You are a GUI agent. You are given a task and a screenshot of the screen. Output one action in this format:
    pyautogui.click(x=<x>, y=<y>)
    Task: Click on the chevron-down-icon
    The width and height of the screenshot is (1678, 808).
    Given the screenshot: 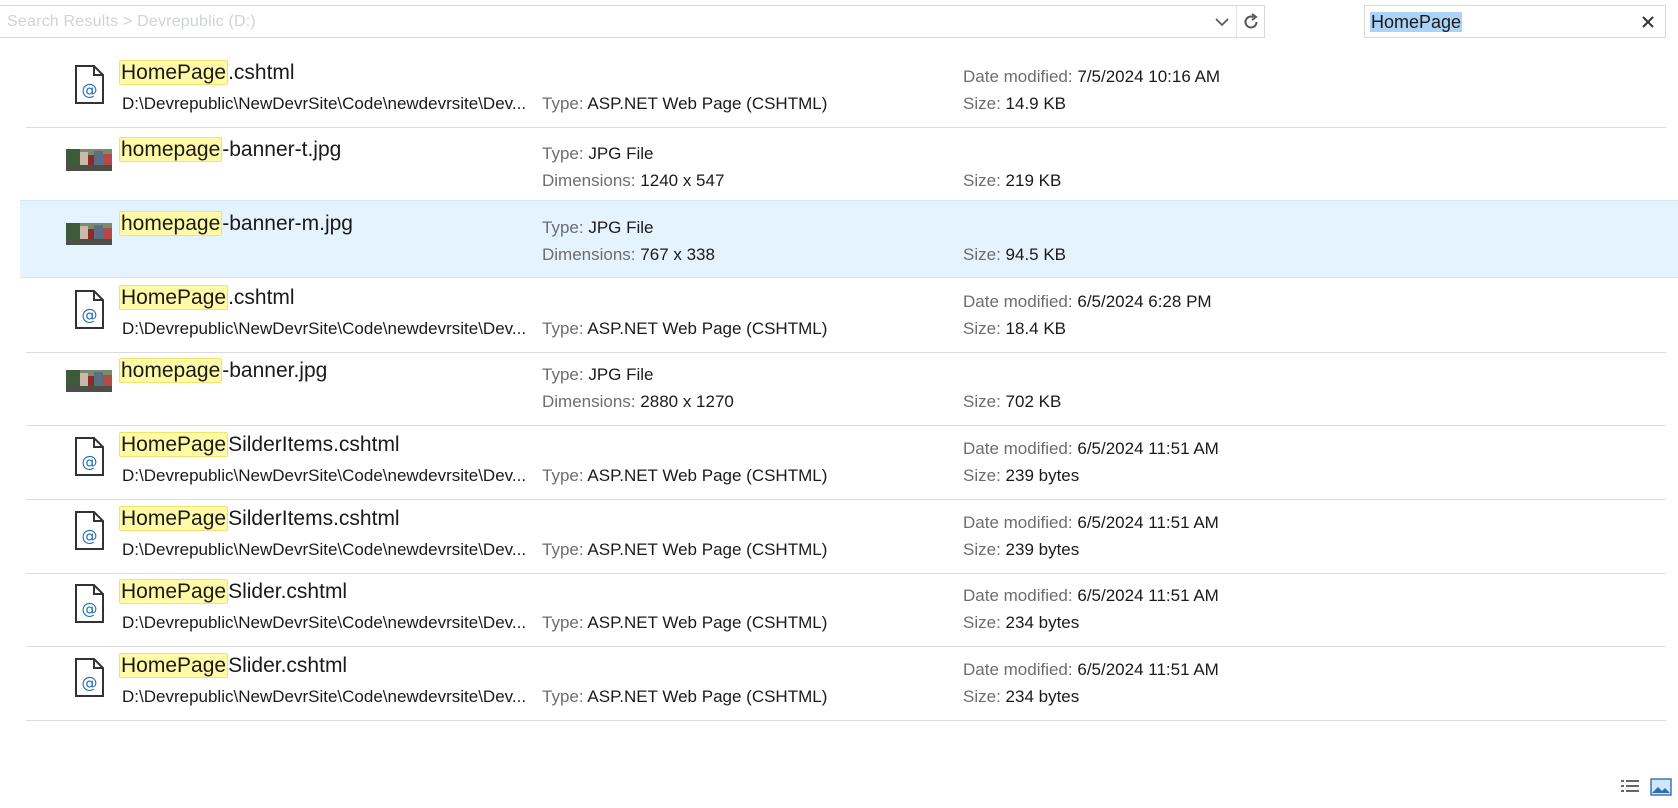 What is the action you would take?
    pyautogui.click(x=1222, y=21)
    